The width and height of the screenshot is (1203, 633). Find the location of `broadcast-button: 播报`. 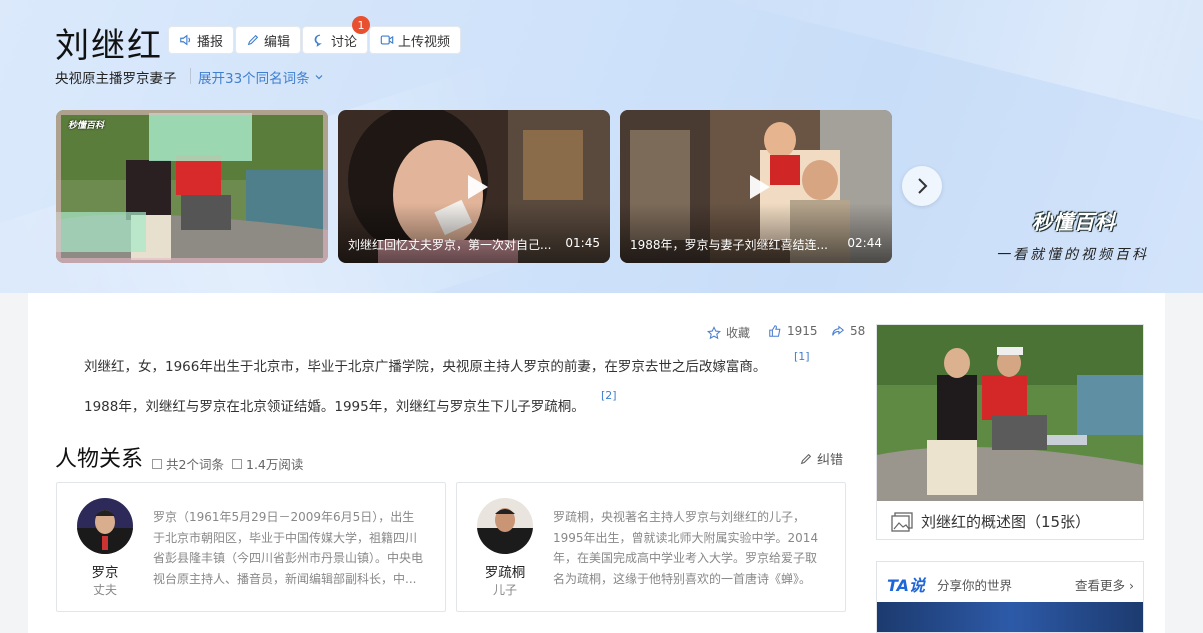

broadcast-button: 播报 is located at coordinates (201, 40).